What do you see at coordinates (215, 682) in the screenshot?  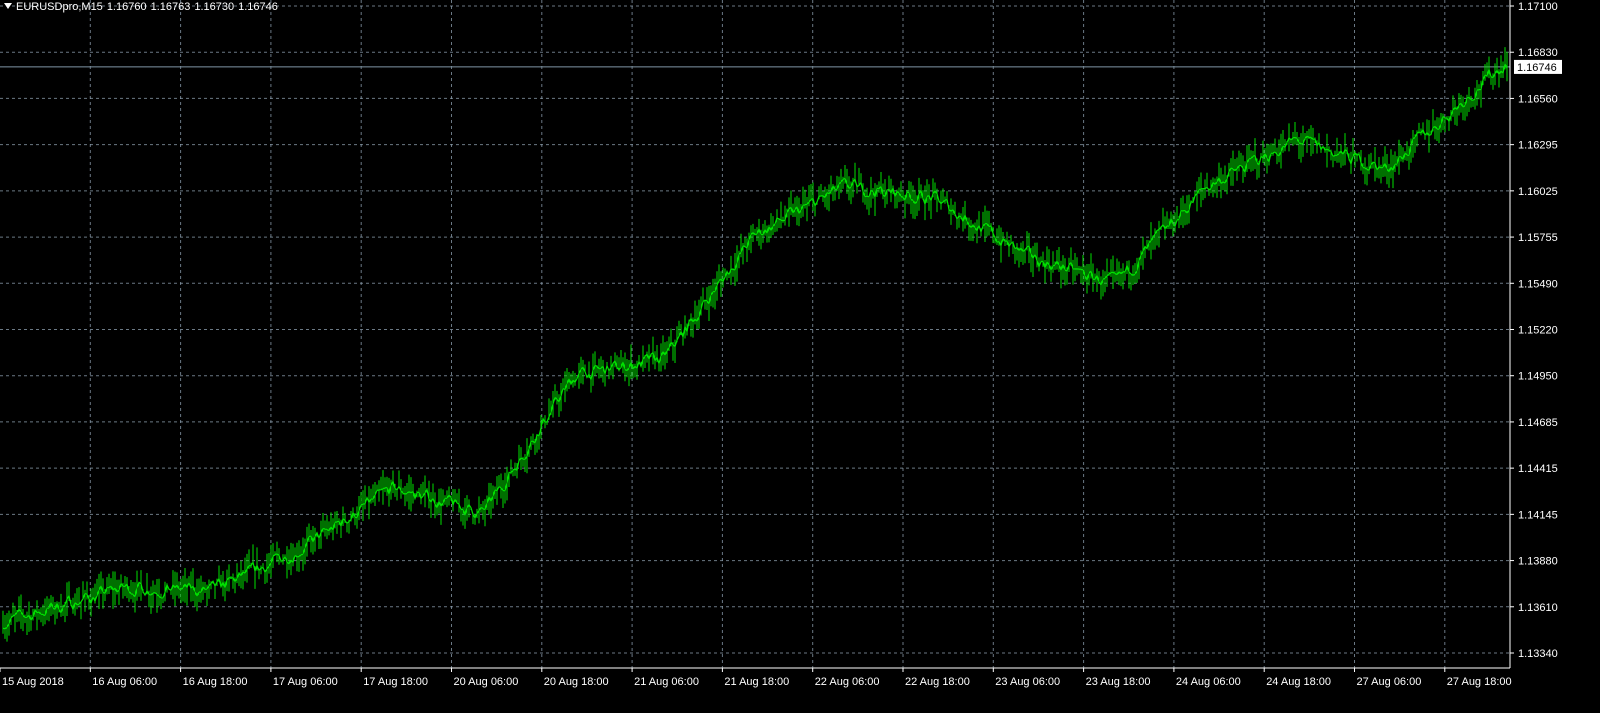 I see `time-tick-label: 16 Aug 18:00` at bounding box center [215, 682].